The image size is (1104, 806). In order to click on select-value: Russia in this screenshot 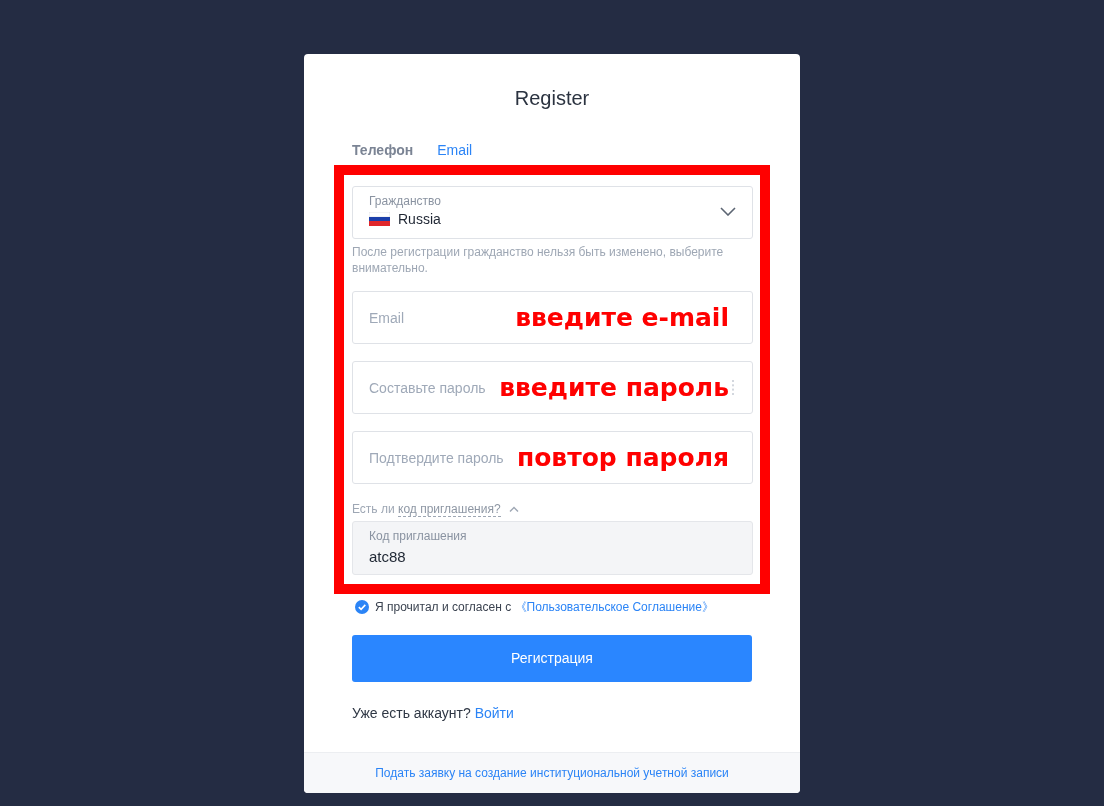, I will do `click(419, 219)`.